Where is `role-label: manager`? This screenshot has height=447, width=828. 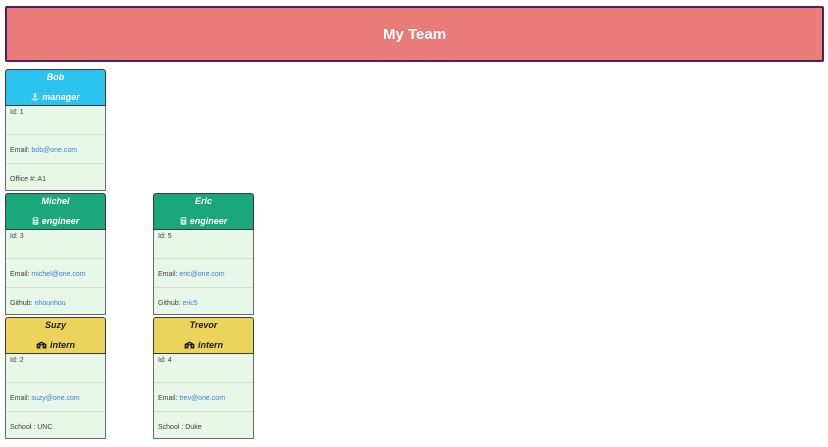 role-label: manager is located at coordinates (61, 97).